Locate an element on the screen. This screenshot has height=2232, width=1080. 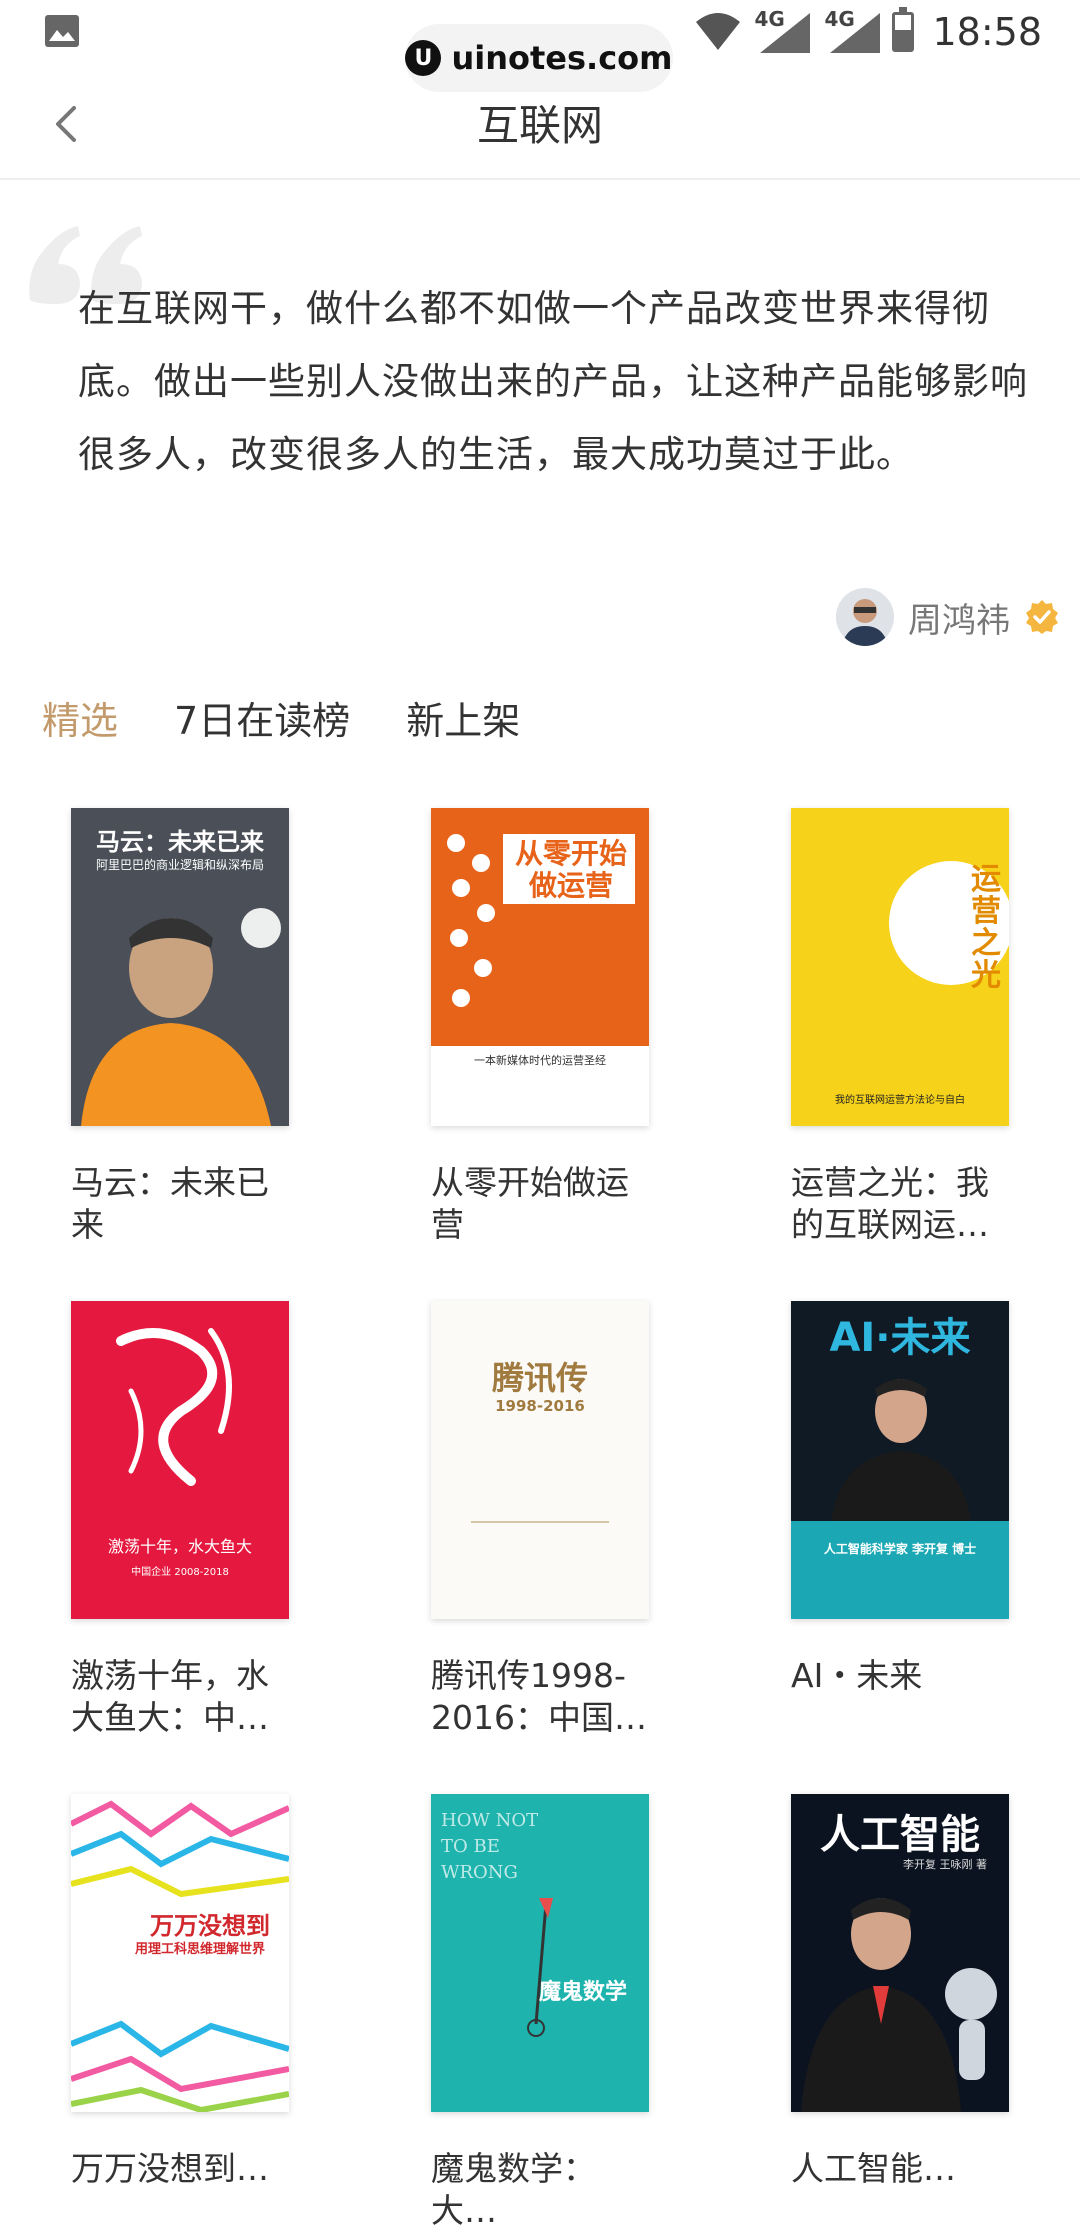
cover-subtitle: 一本新媒体时代的运营圣经 is located at coordinates (540, 1060).